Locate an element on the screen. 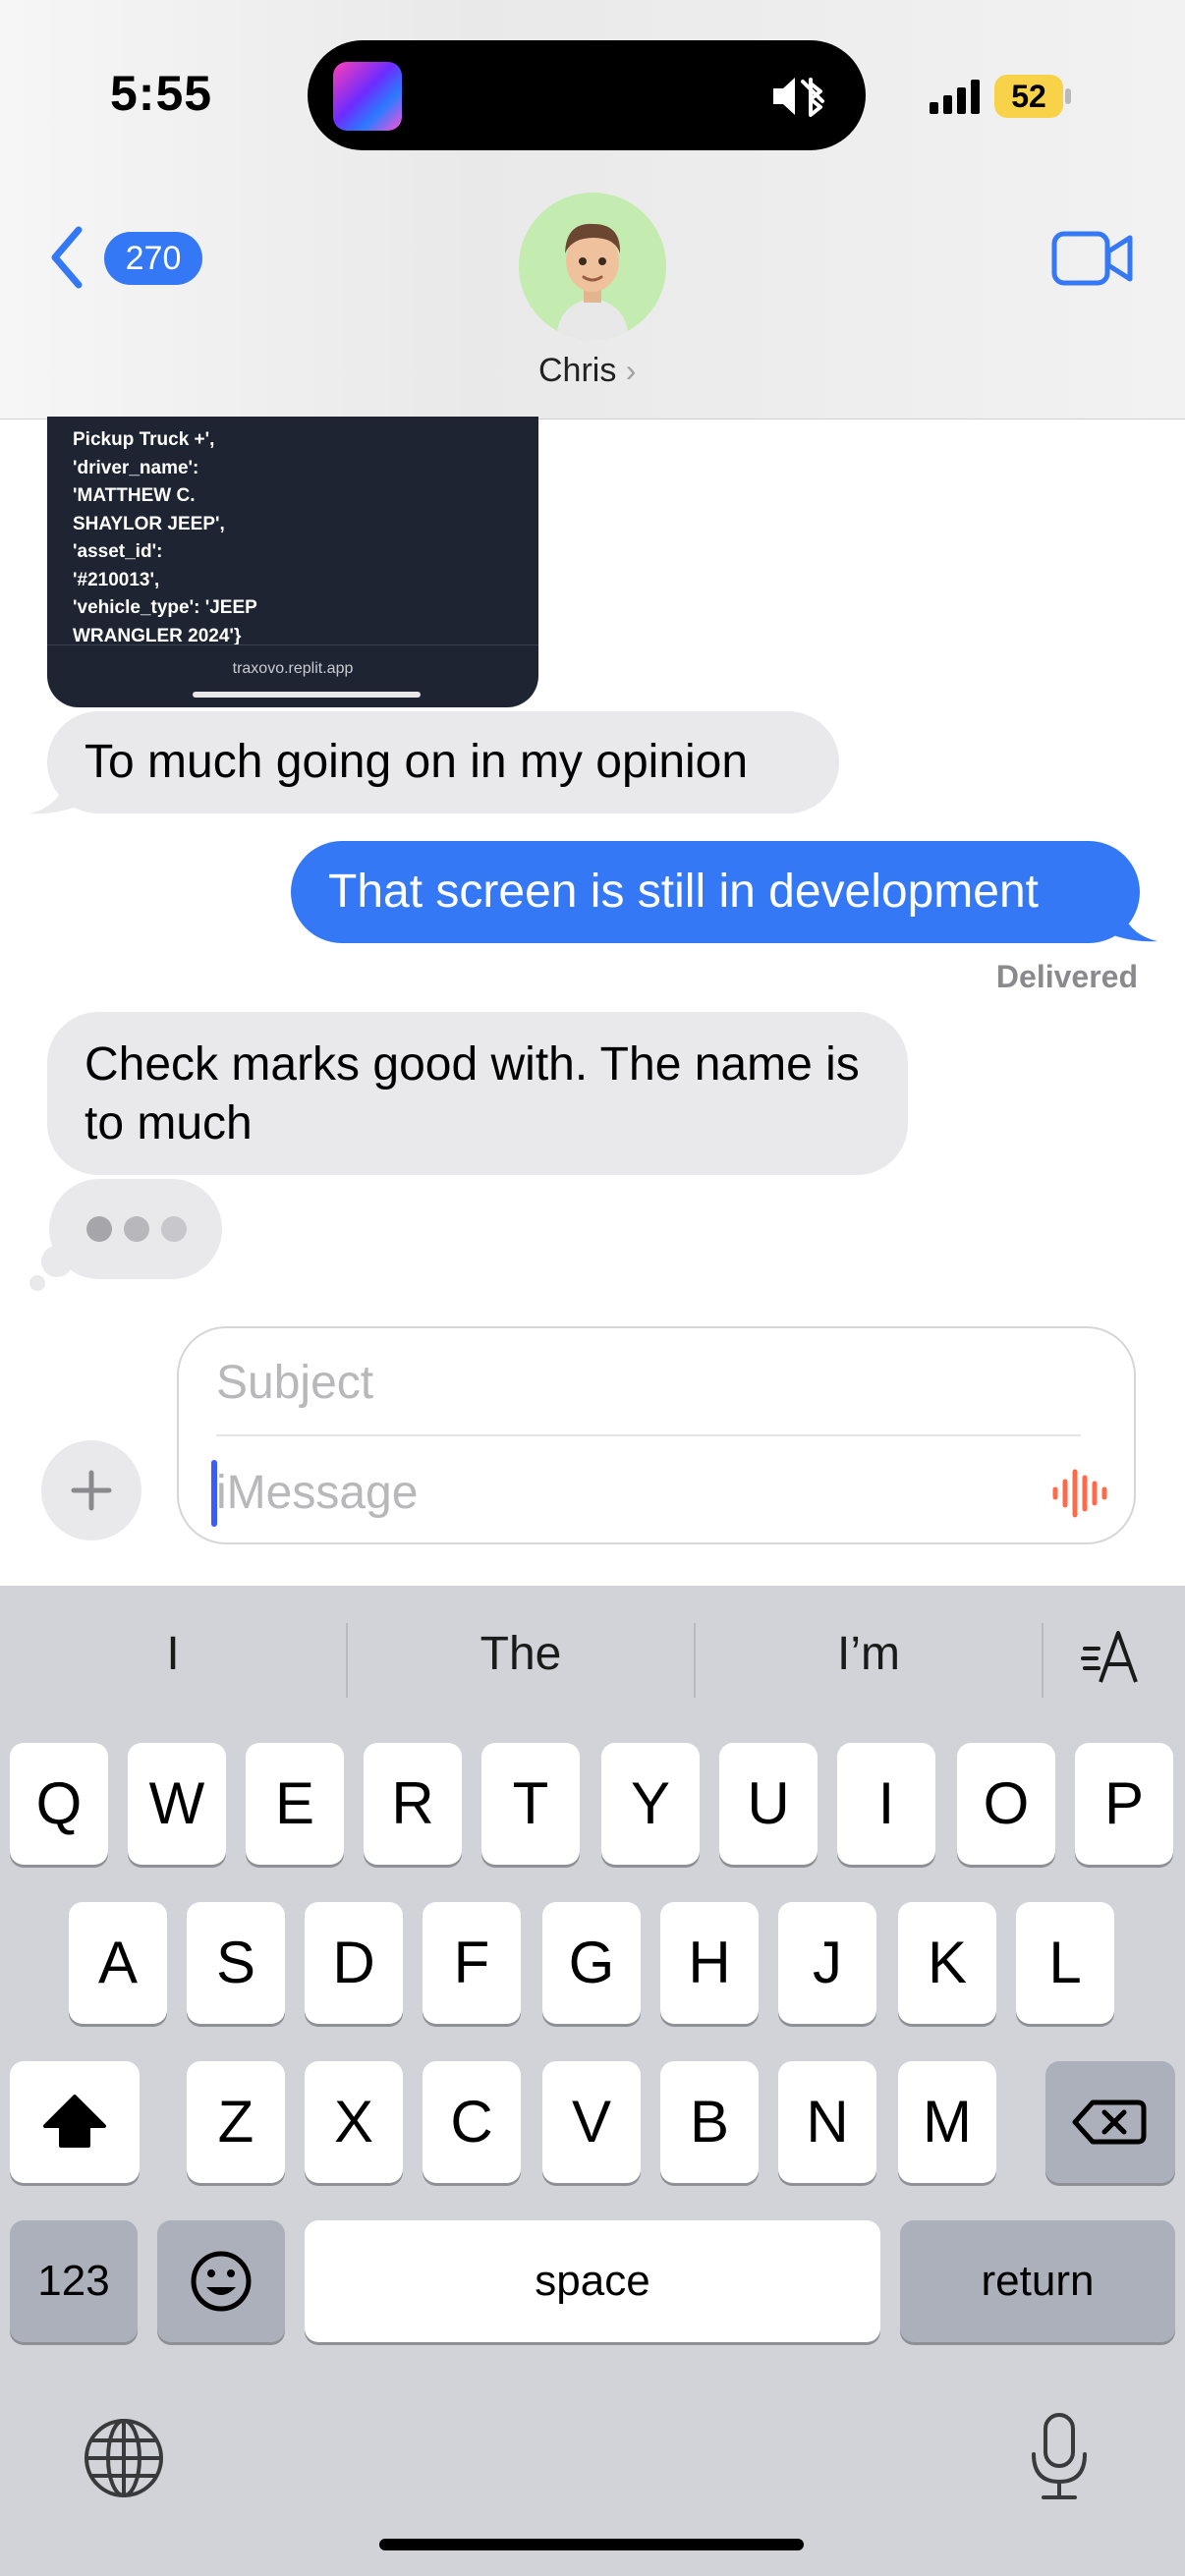 This screenshot has width=1185, height=2576. key-label: Y is located at coordinates (651, 1803).